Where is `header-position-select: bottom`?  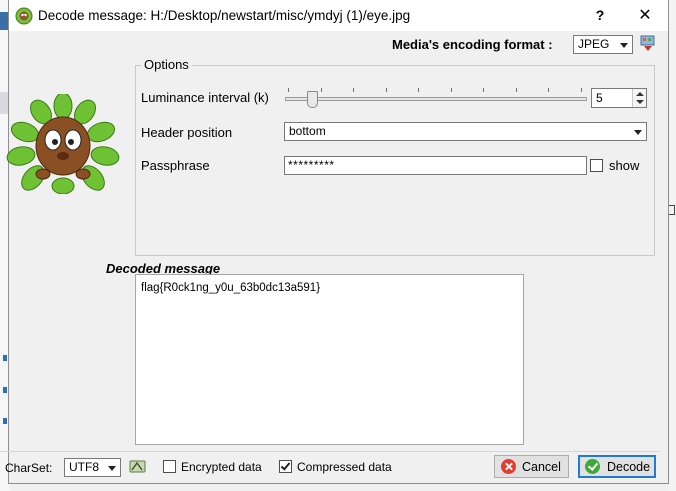
header-position-select: bottom is located at coordinates (465, 131).